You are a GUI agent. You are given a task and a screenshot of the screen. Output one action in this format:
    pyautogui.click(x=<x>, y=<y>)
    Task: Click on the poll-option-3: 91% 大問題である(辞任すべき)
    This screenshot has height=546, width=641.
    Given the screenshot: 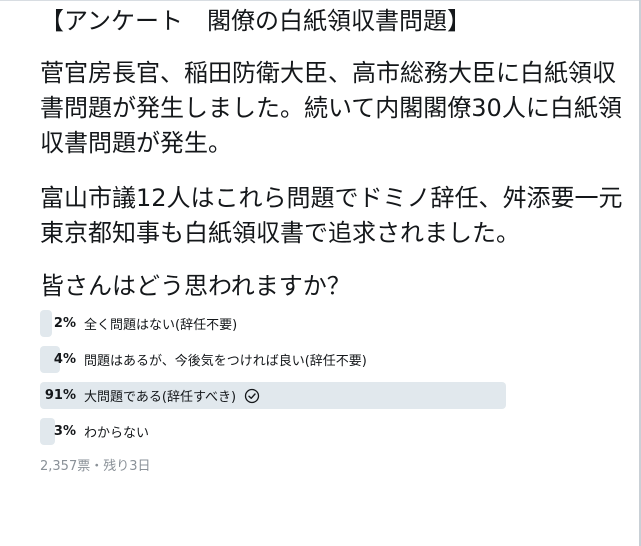 What is the action you would take?
    pyautogui.click(x=296, y=395)
    